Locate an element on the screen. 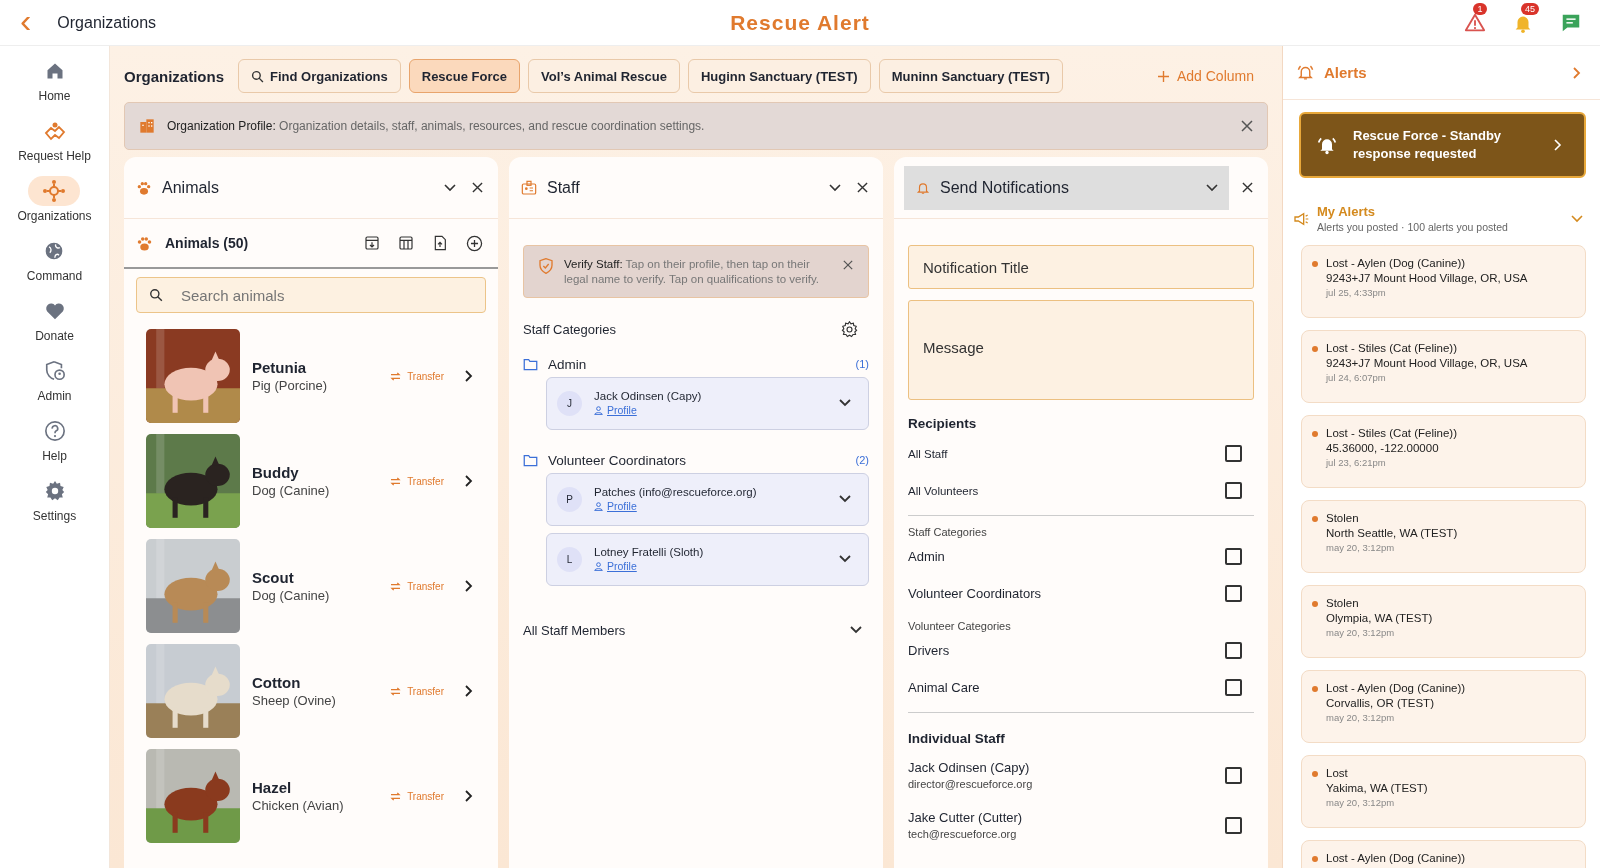 This screenshot has width=1600, height=868. alert-card: Lost - Aylen (Dog (Canine)) is located at coordinates (1443, 854).